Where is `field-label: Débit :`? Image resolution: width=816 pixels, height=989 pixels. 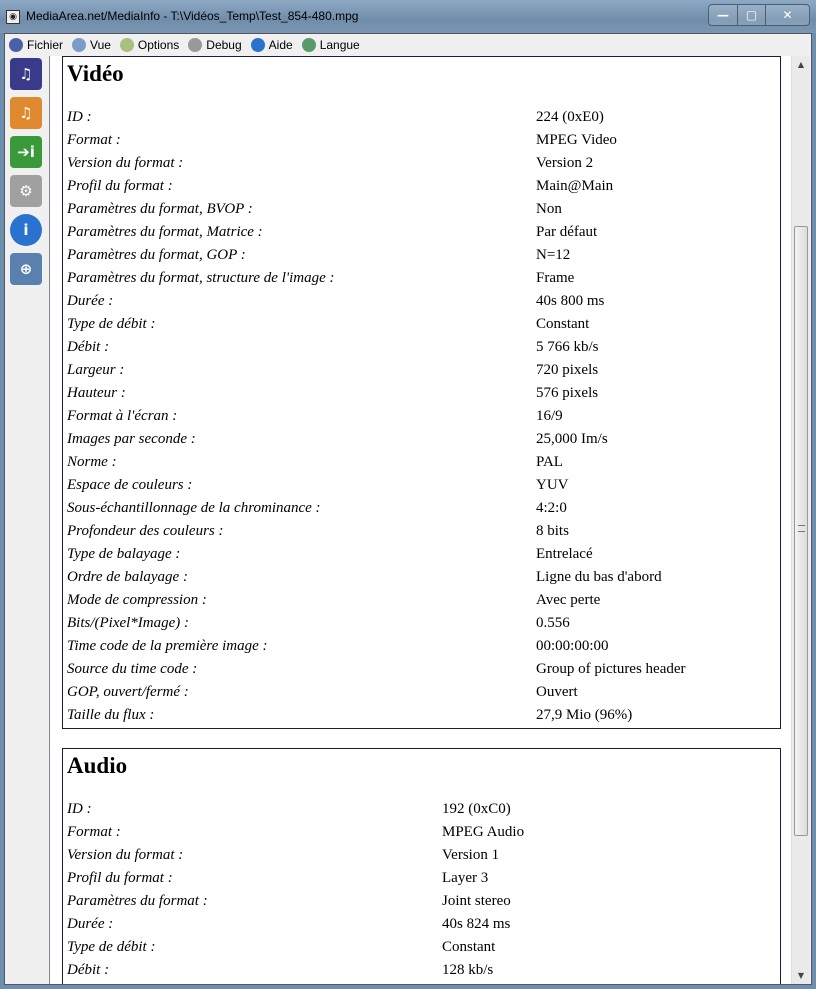
field-label: Débit : is located at coordinates (88, 347).